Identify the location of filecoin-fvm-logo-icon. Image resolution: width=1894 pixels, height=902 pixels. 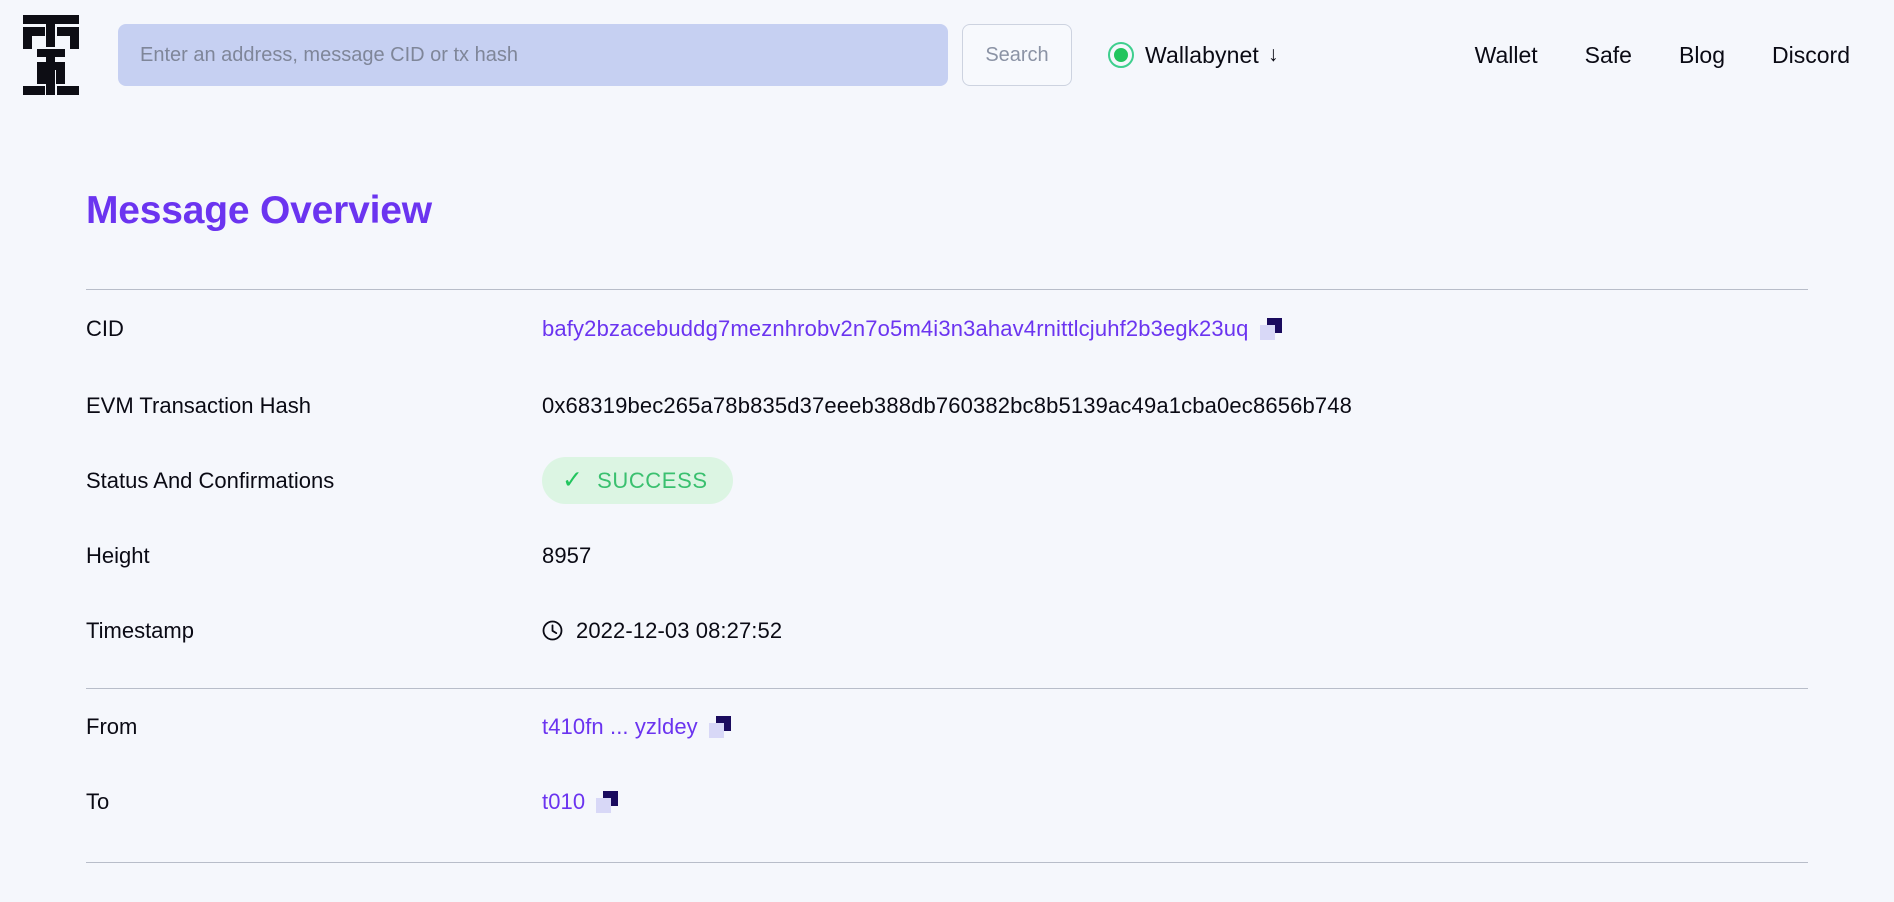
(51, 55).